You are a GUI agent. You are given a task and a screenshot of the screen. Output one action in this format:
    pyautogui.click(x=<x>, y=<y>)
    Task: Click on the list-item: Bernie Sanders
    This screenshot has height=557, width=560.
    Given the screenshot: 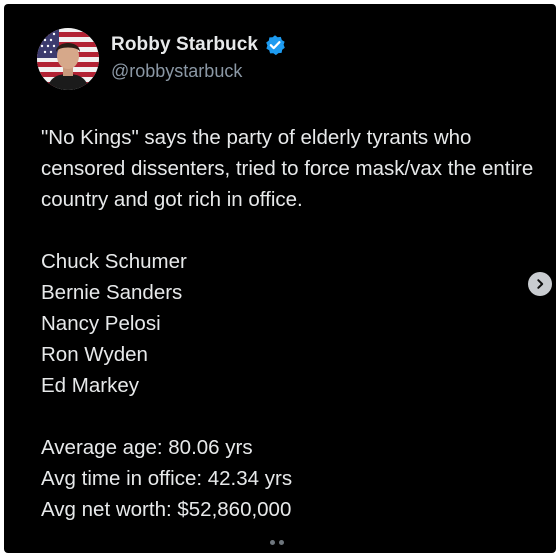 What is the action you would take?
    pyautogui.click(x=112, y=292)
    